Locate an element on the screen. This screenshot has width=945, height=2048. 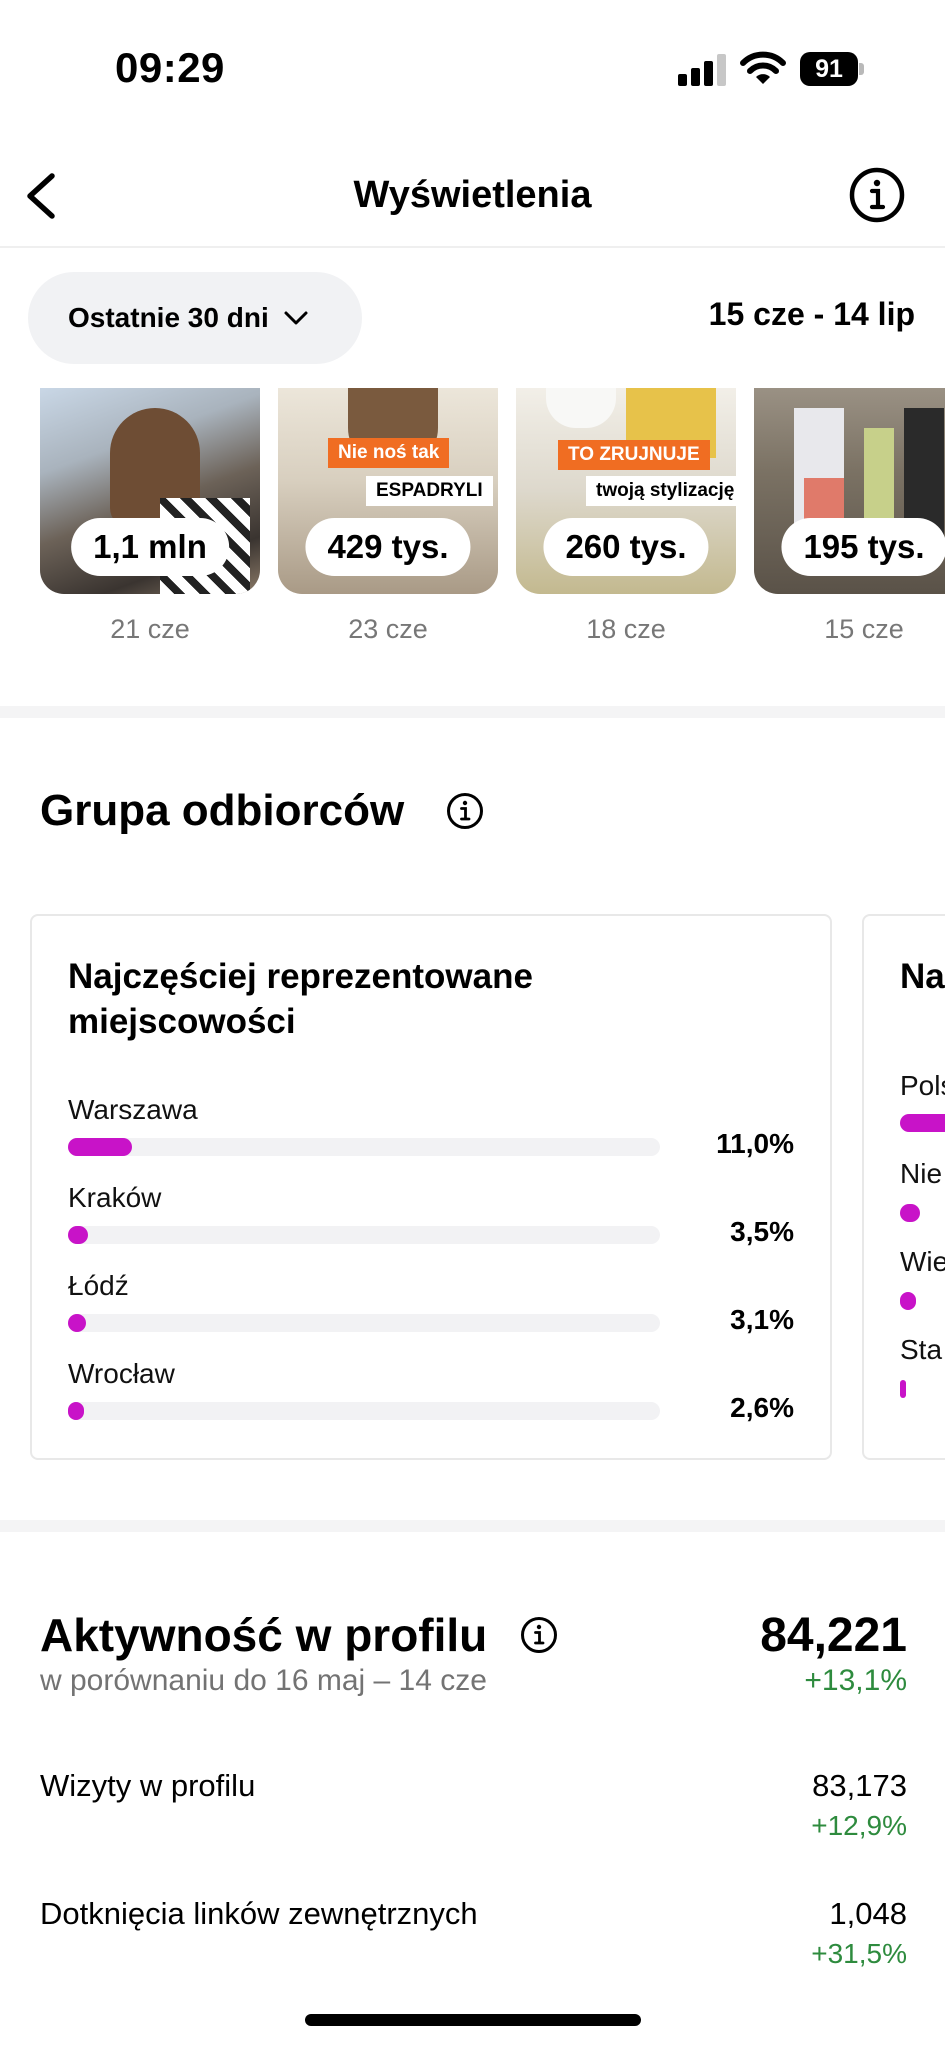
content-date: 15 cze is located at coordinates (864, 629).